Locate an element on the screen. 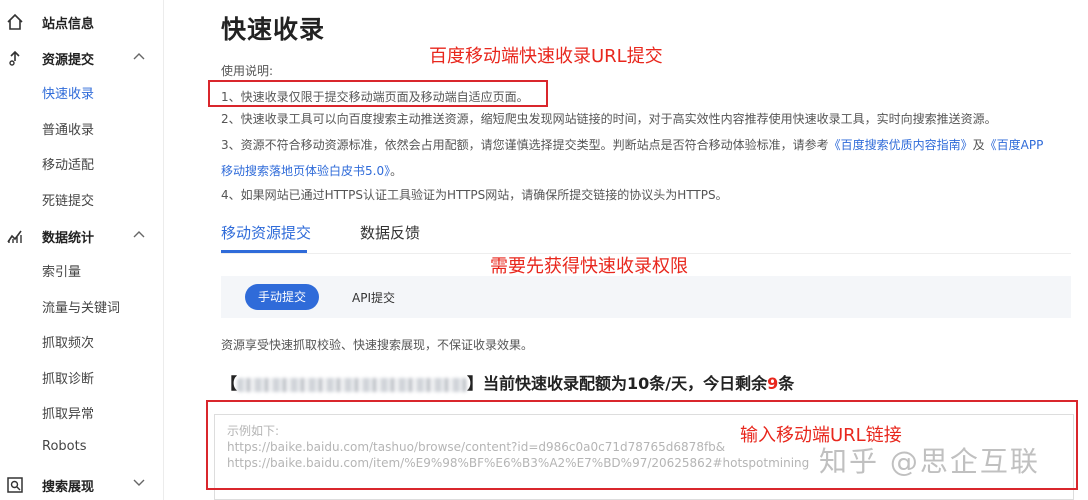 Image resolution: width=1088 pixels, height=500 pixels. quota-remaining: 9 is located at coordinates (773, 383).